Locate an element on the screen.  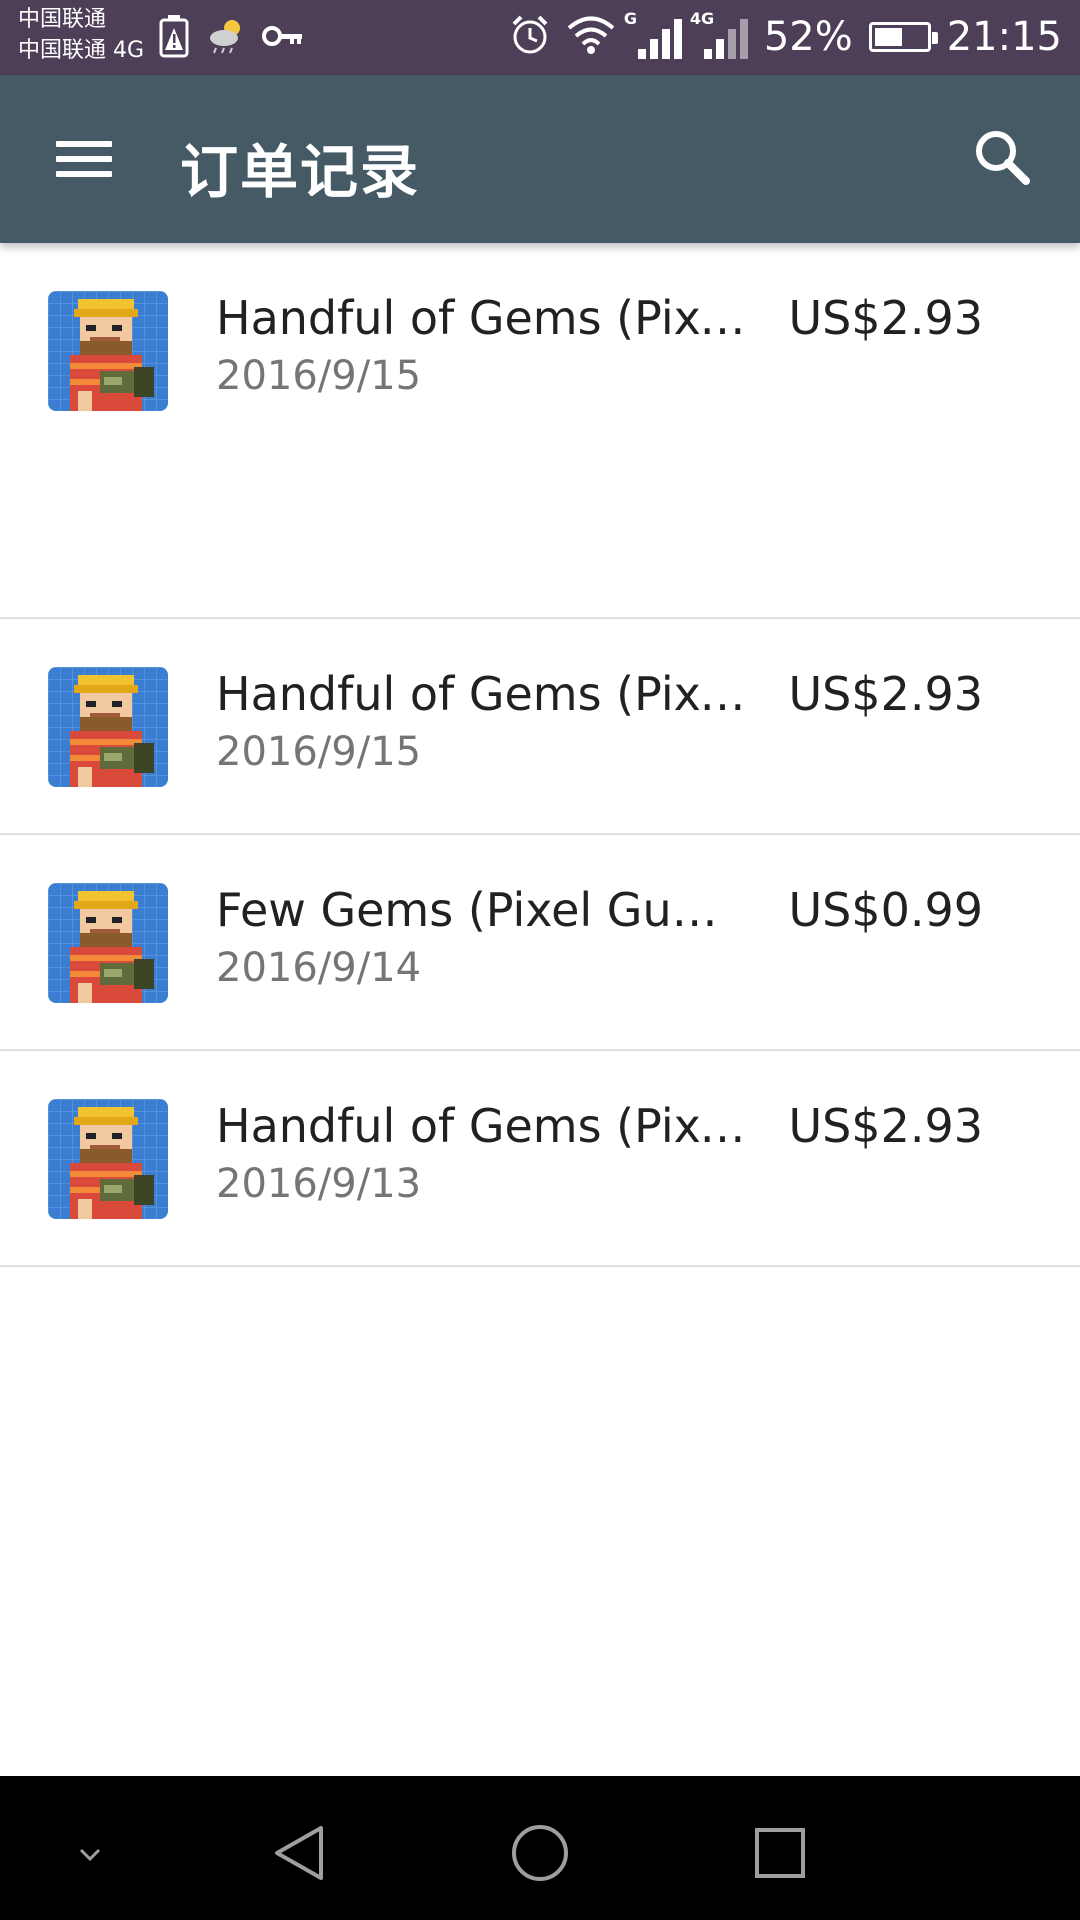
menu-button is located at coordinates (84, 159).